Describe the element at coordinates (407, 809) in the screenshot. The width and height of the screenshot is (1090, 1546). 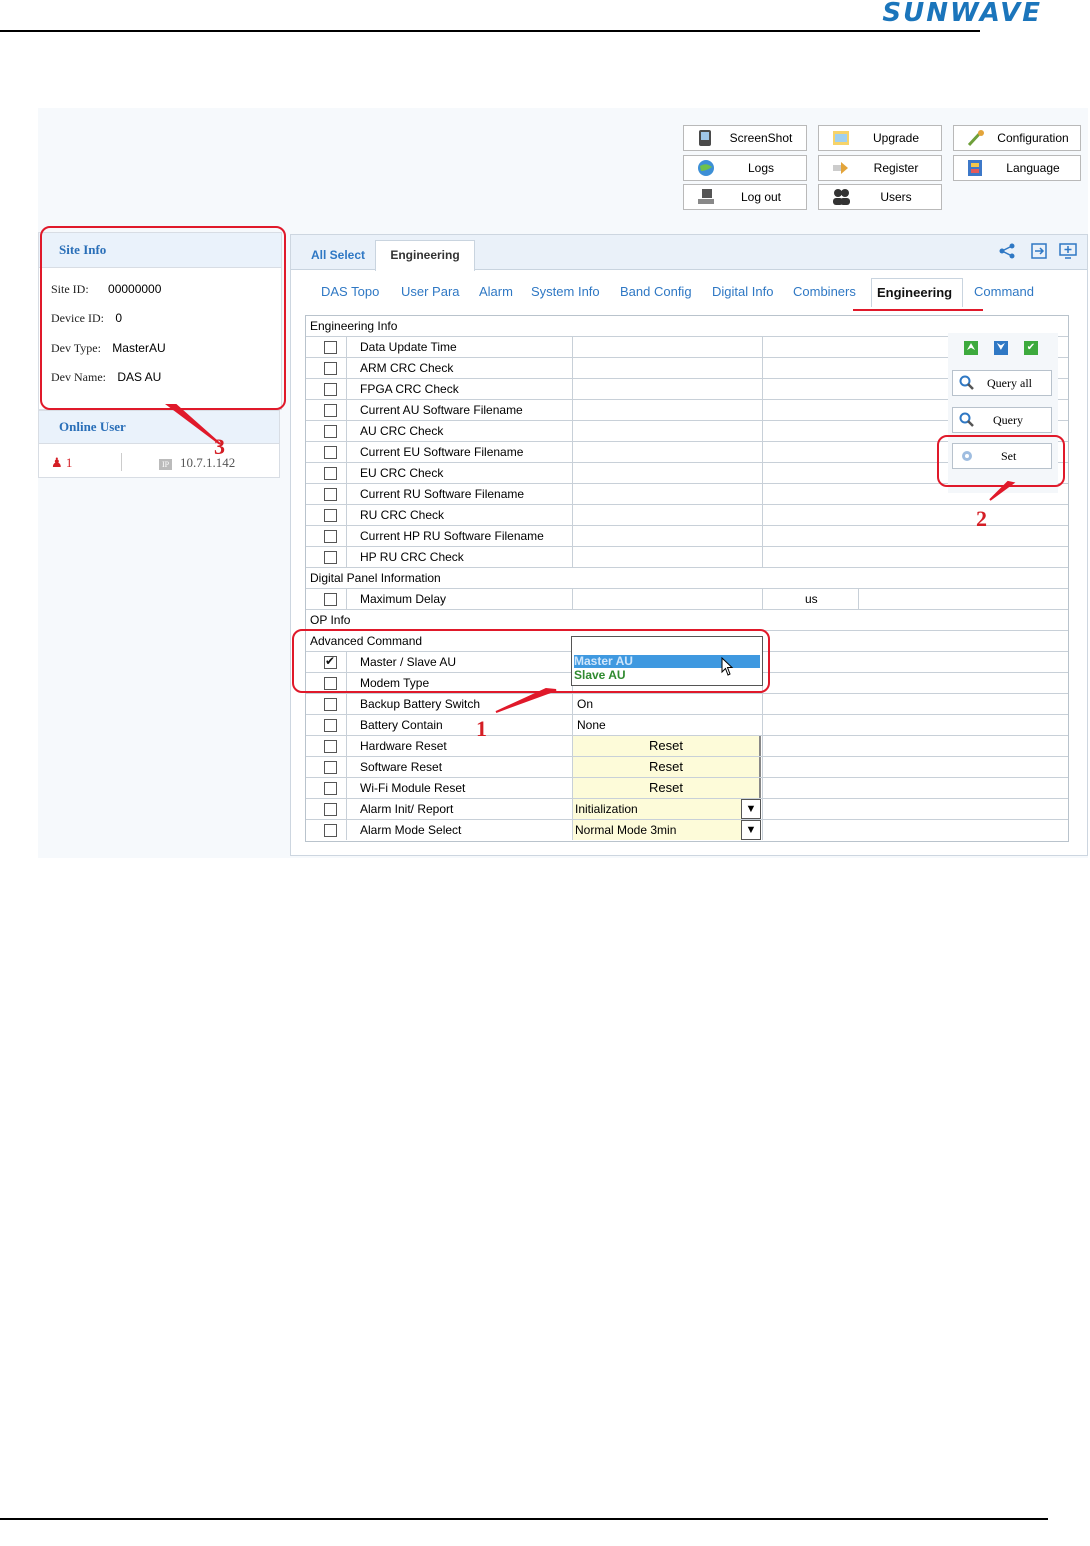
I see `row-label: Alarm Init/ Report` at that location.